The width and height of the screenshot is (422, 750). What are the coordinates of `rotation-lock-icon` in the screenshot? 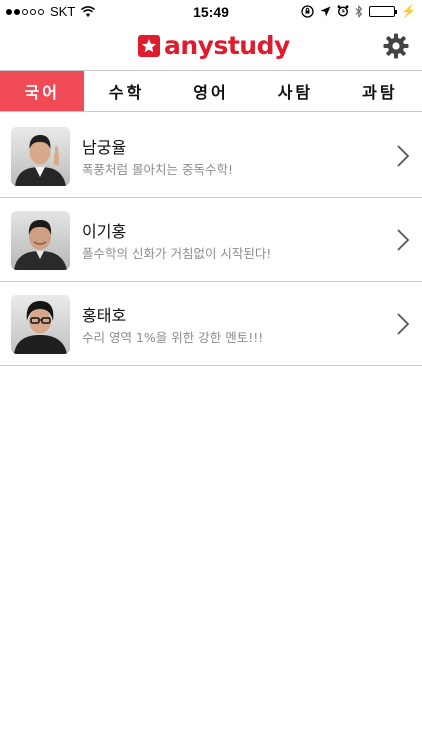 It's located at (307, 11).